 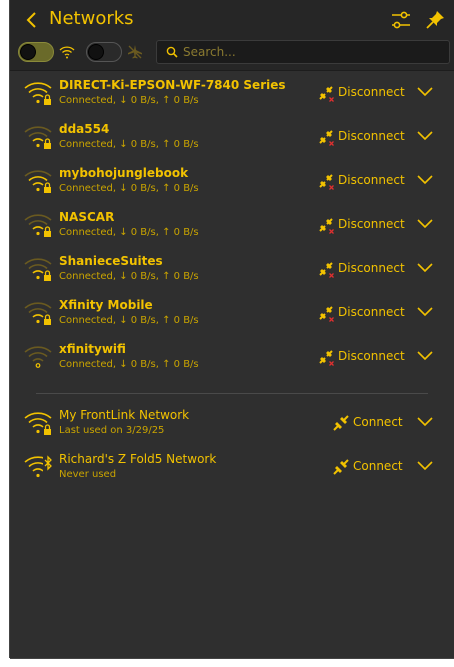 I want to click on airplane-mode-toggle, so click(x=104, y=52).